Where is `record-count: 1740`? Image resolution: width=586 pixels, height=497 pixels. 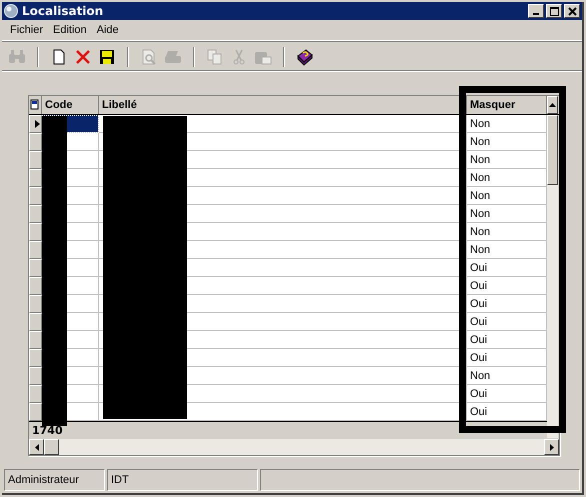
record-count: 1740 is located at coordinates (47, 430).